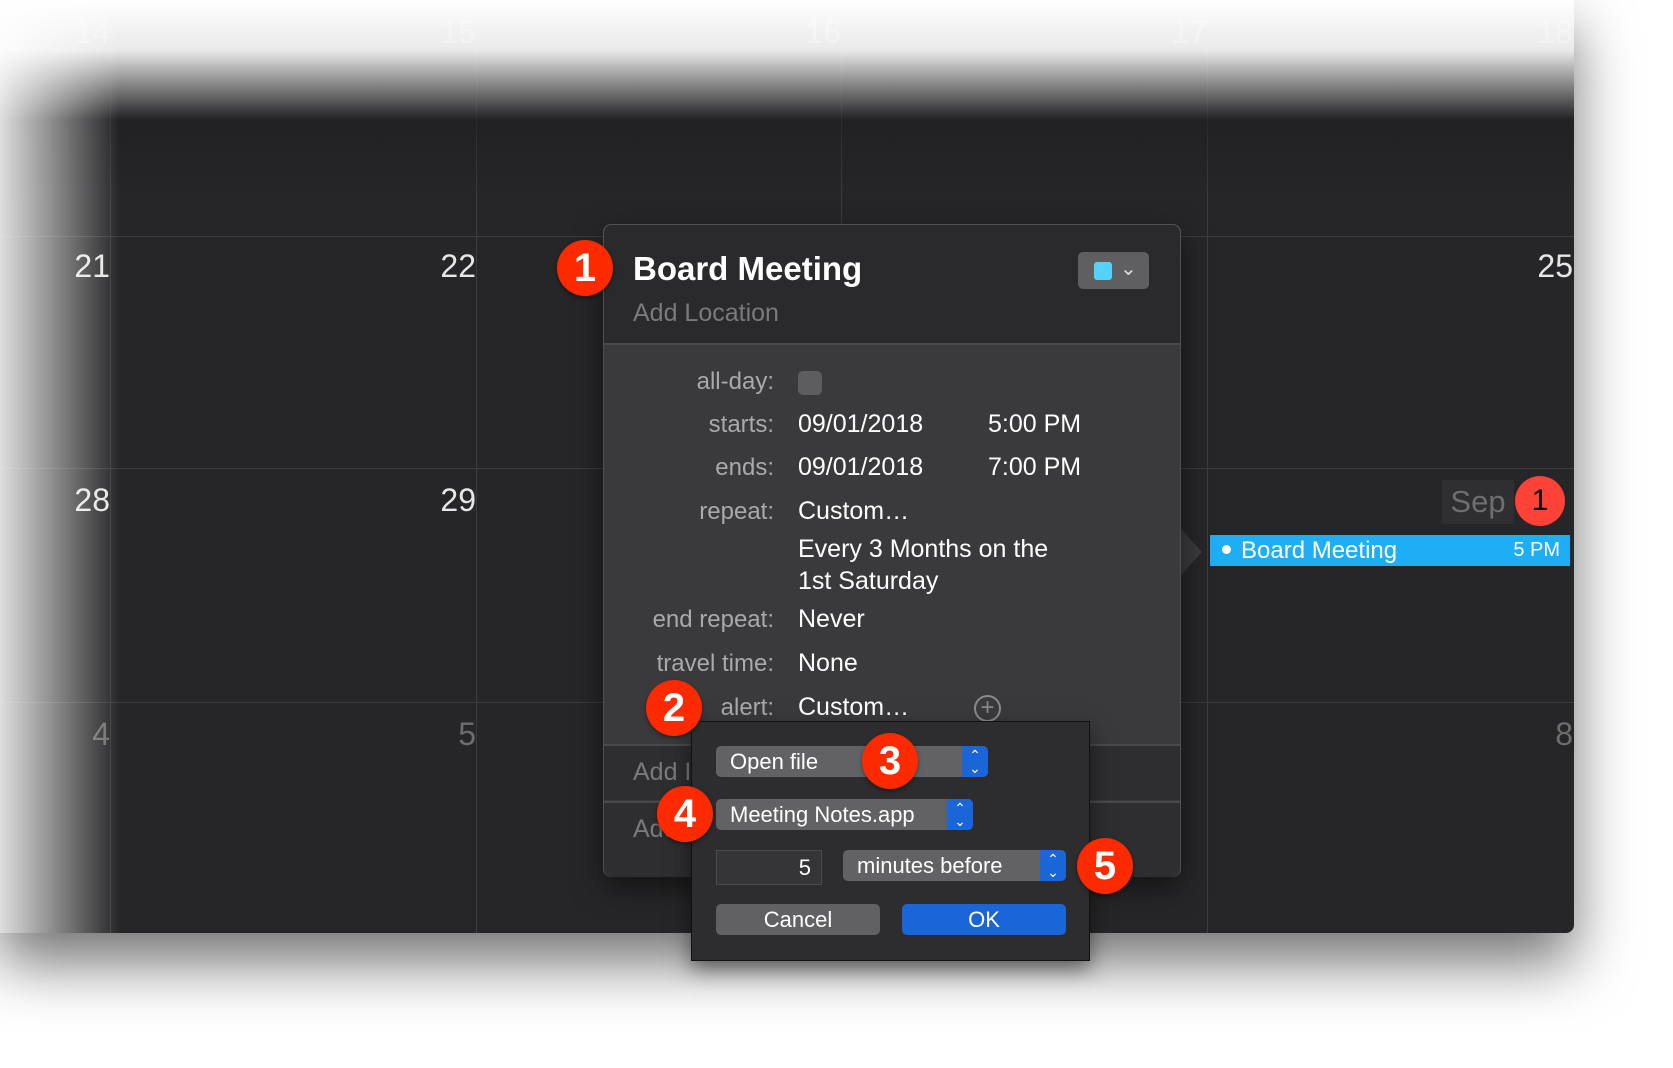  Describe the element at coordinates (1103, 271) in the screenshot. I see `color-swatch-icon` at that location.